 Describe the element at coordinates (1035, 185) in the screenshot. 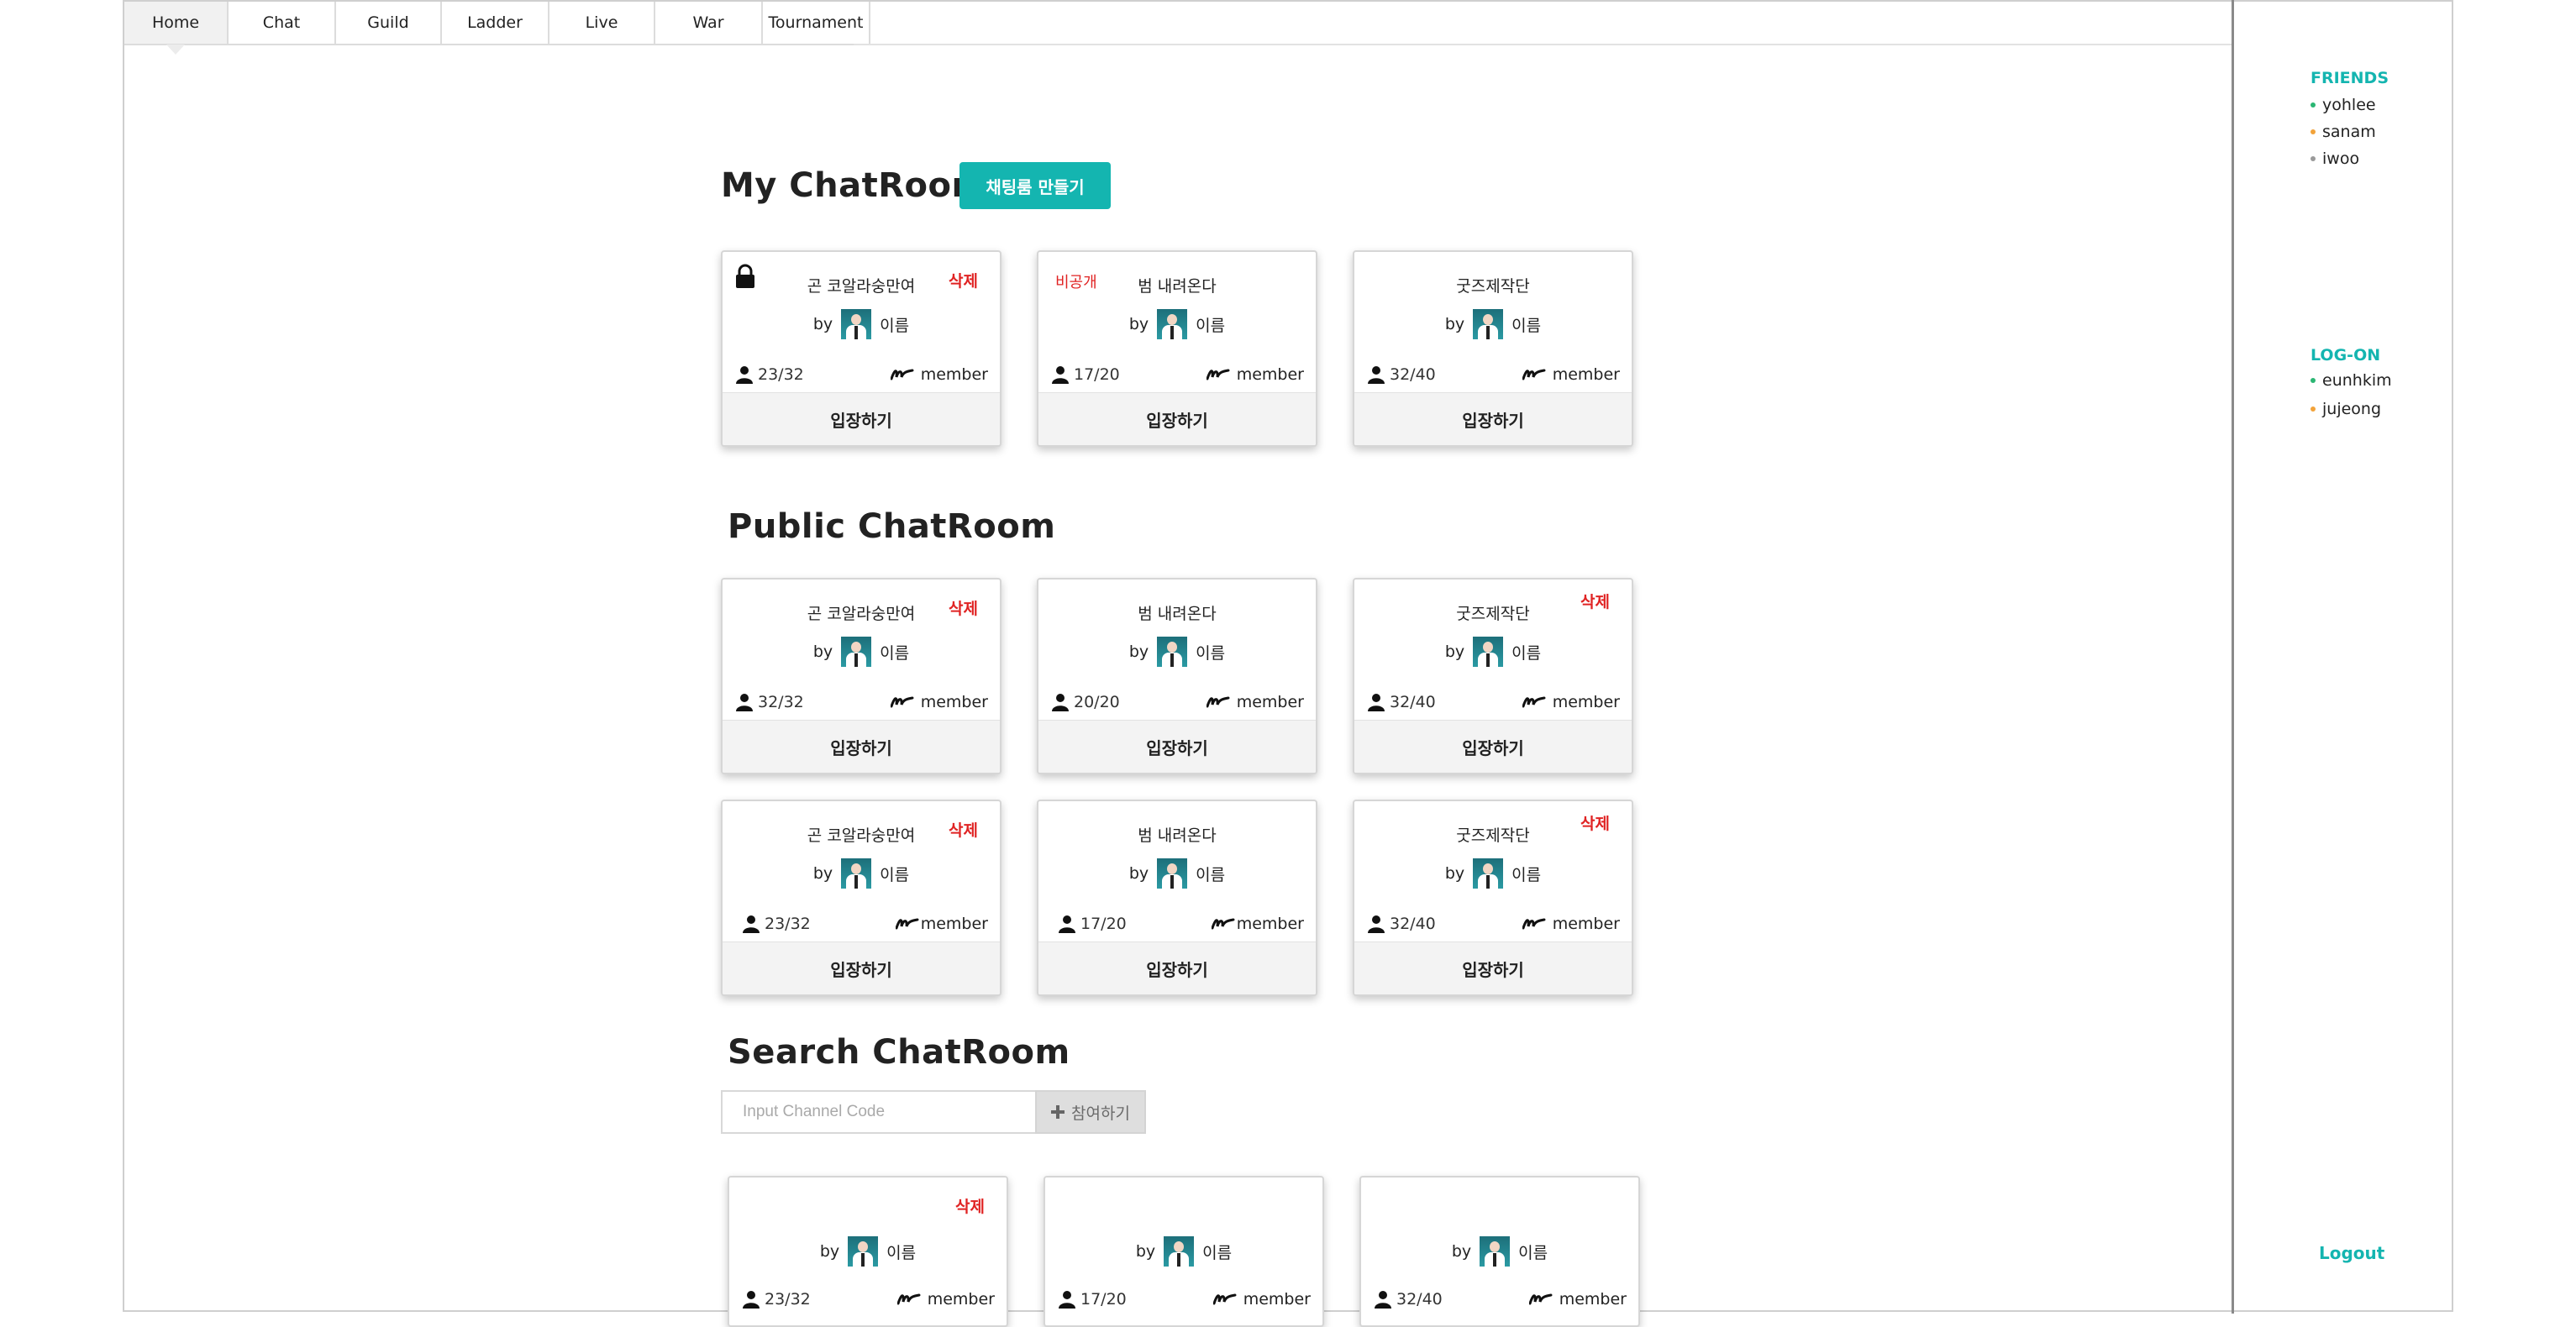

I see `create-chatroom-button: 채팅룸 만들기` at that location.